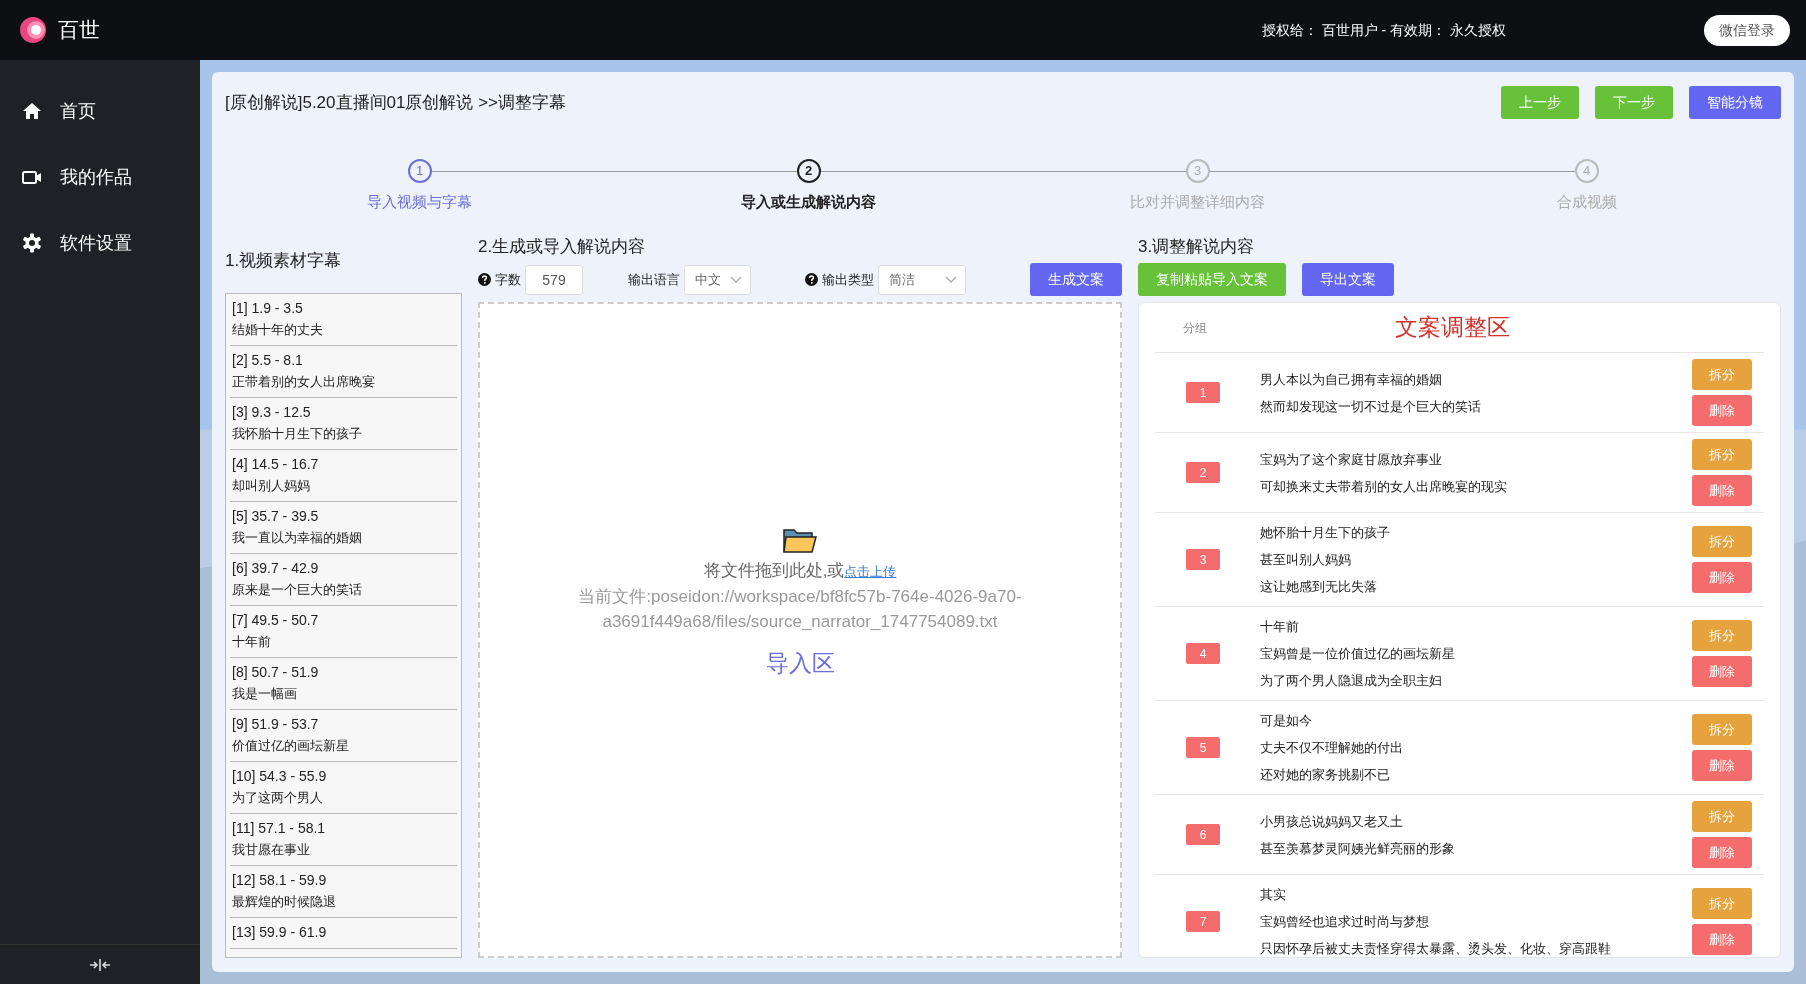  Describe the element at coordinates (1203, 559) in the screenshot. I see `group-number-badge: 3` at that location.